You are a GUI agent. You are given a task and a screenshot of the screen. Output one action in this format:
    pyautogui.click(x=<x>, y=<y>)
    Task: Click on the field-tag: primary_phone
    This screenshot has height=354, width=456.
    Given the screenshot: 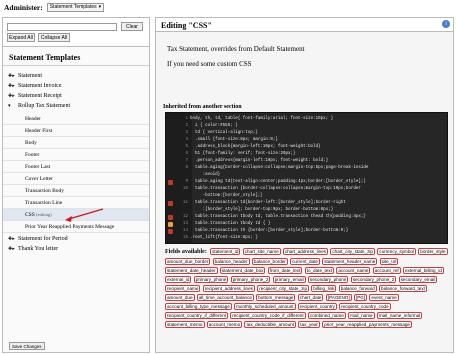 What is the action you would take?
    pyautogui.click(x=211, y=279)
    